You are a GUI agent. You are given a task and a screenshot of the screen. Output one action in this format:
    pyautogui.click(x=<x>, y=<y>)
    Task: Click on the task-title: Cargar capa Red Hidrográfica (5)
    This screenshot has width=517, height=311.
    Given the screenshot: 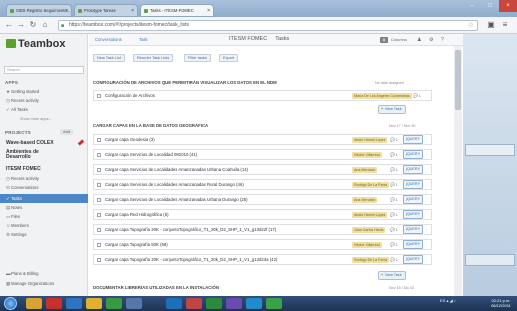 What is the action you would take?
    pyautogui.click(x=137, y=214)
    